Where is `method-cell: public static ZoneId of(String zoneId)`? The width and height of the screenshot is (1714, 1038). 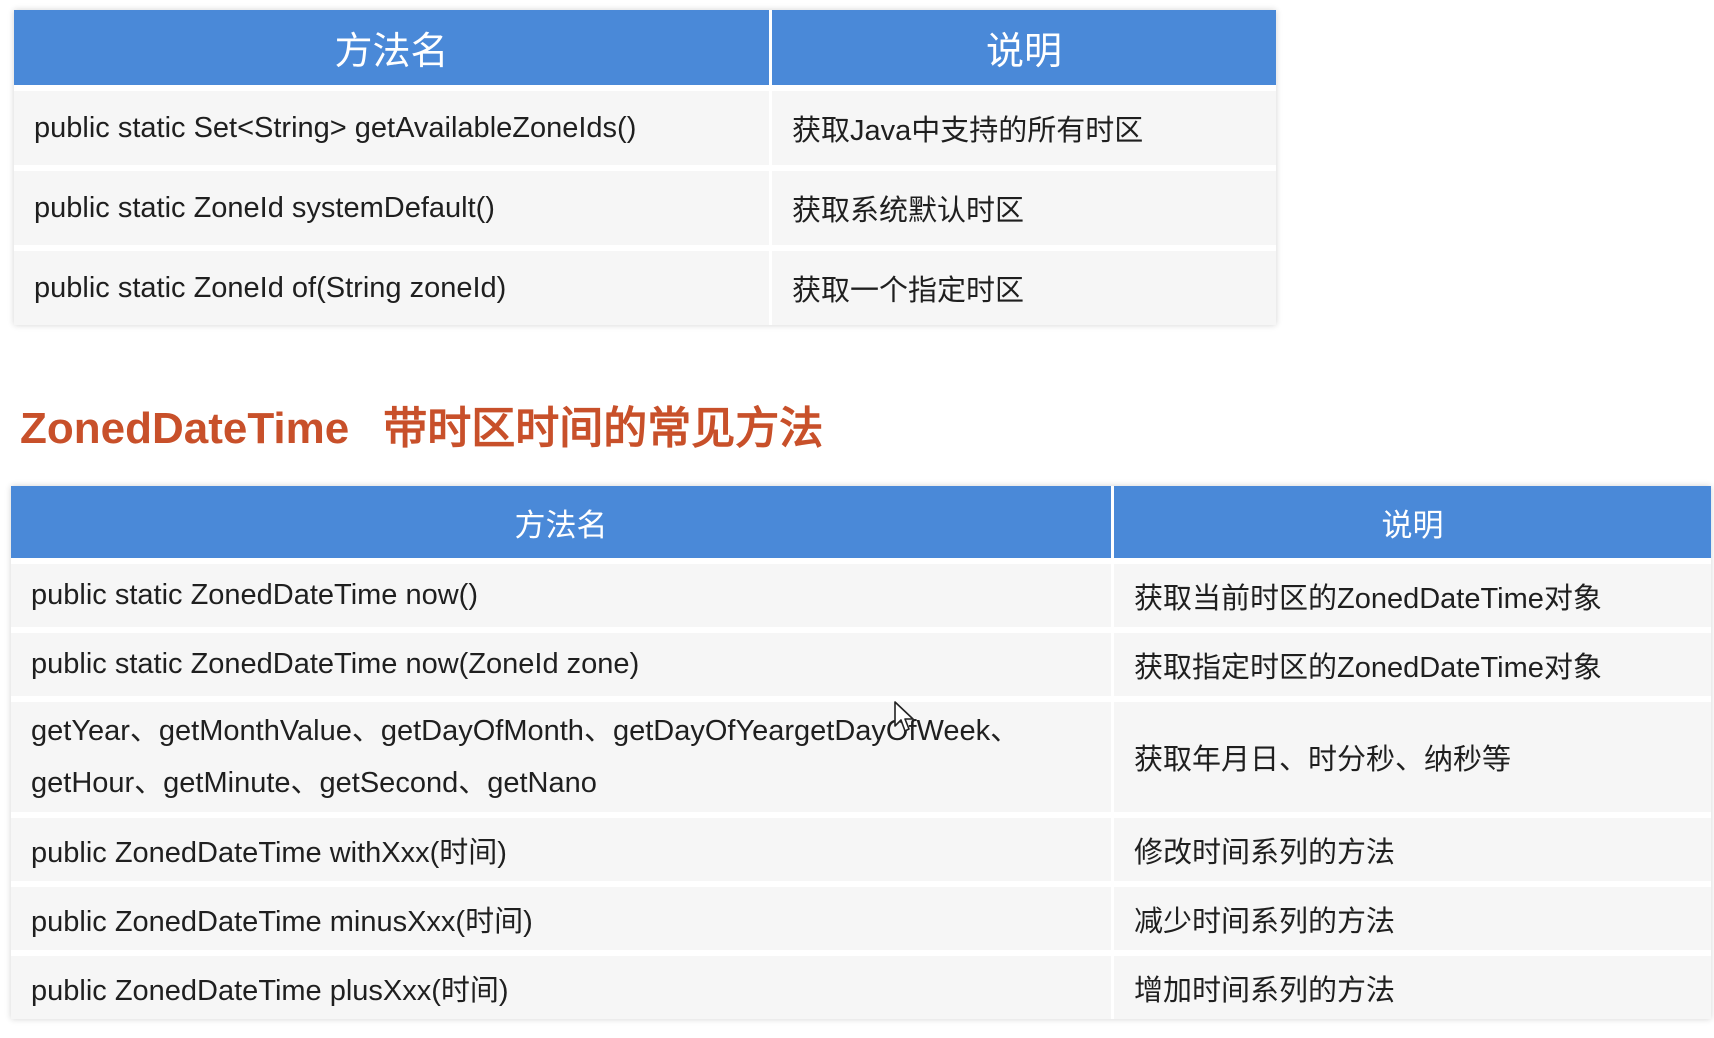
method-cell: public static ZoneId of(String zoneId) is located at coordinates (391, 285).